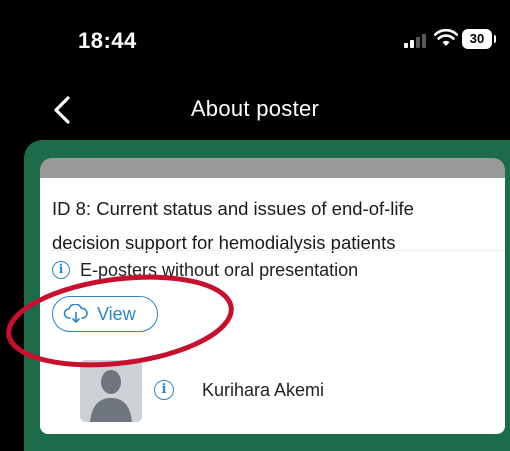 This screenshot has height=451, width=510. What do you see at coordinates (263, 390) in the screenshot?
I see `author-name: Kurihara Akemi` at bounding box center [263, 390].